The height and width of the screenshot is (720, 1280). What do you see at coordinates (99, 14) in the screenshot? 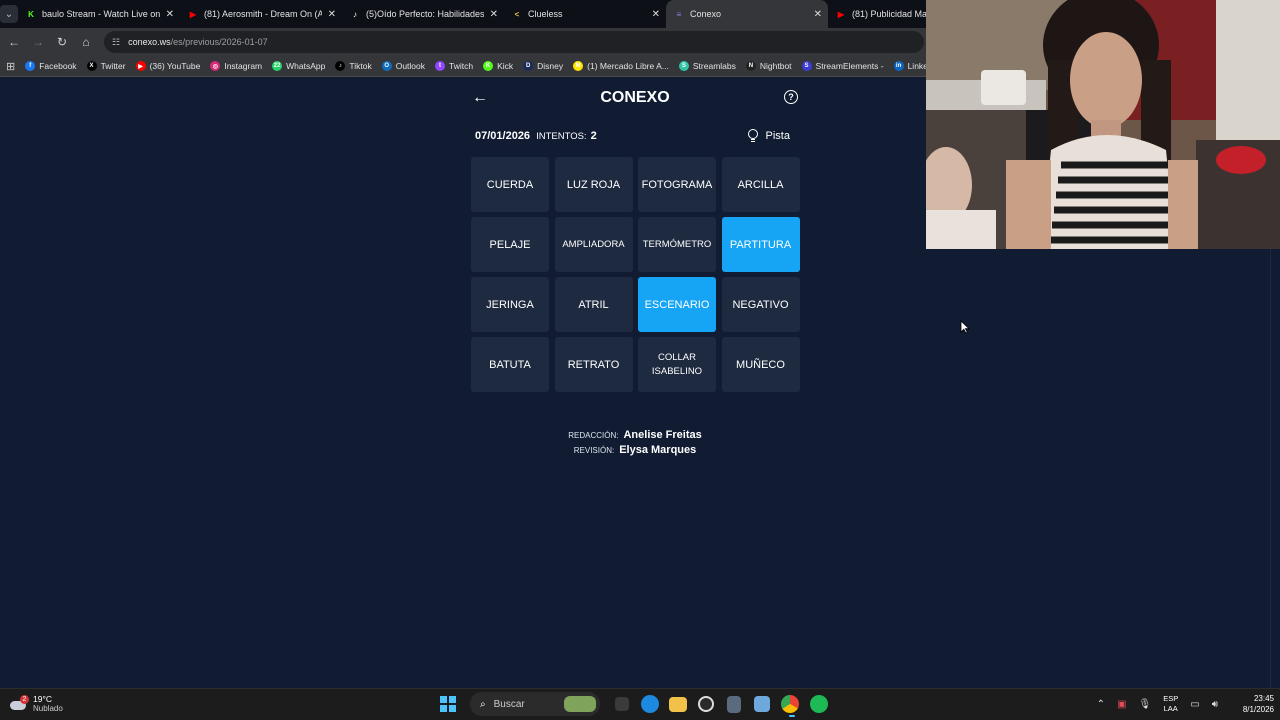
I see `browser-tab: Kbaulo Stream - Watch Live on K ✕` at bounding box center [99, 14].